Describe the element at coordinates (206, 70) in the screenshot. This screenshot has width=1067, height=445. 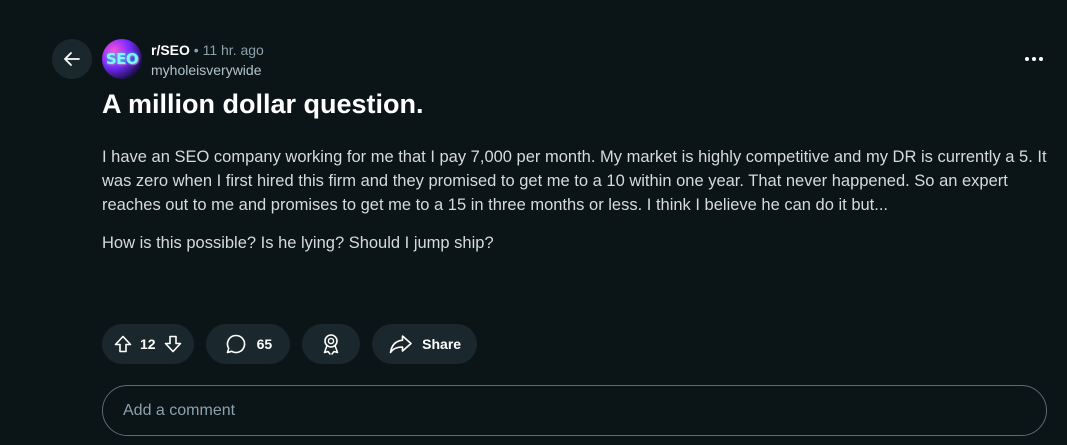
I see `author-username: myholeisverywide` at that location.